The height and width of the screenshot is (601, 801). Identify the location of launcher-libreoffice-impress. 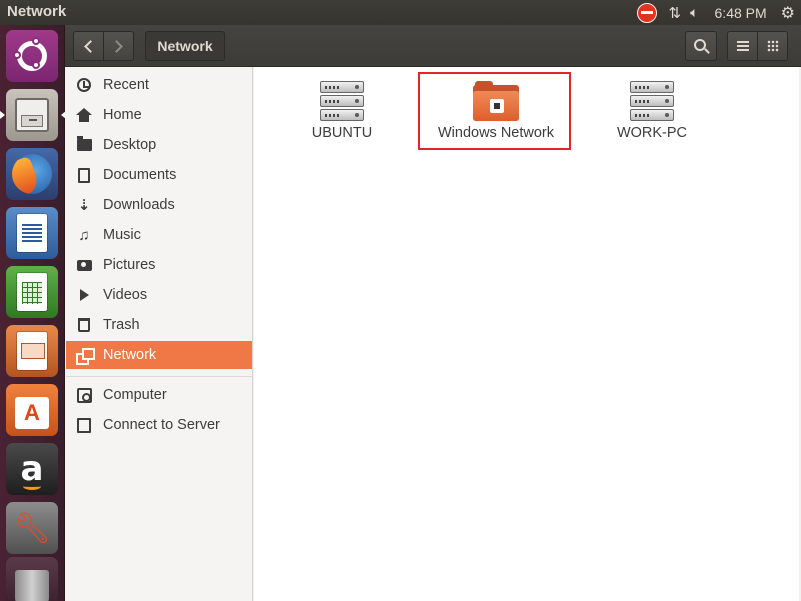
(32, 351).